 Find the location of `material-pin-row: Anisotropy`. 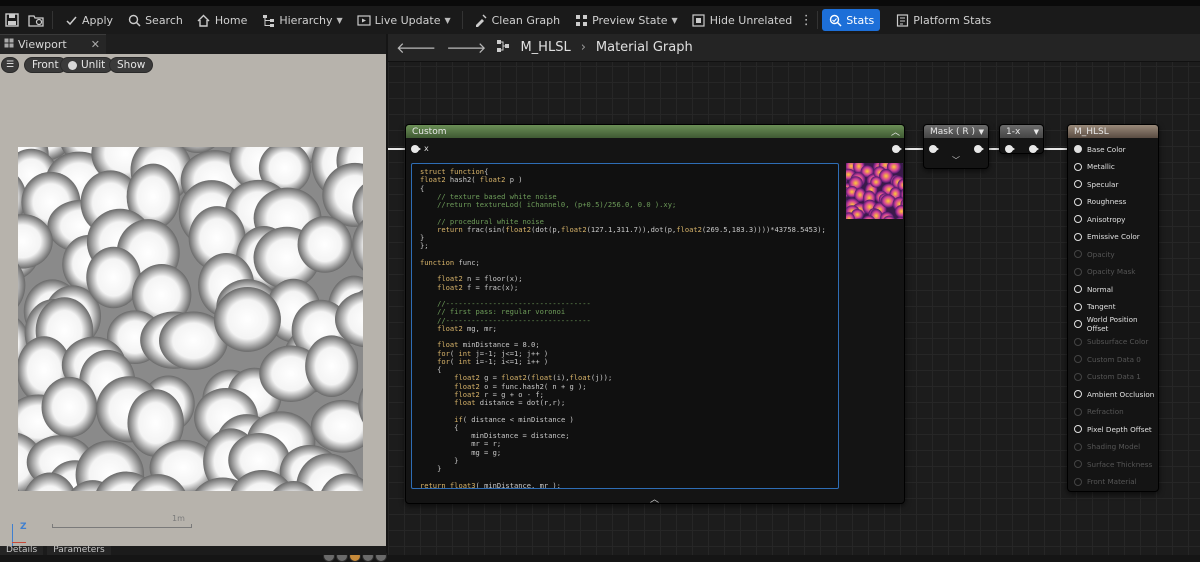

material-pin-row: Anisotropy is located at coordinates (1099, 219).